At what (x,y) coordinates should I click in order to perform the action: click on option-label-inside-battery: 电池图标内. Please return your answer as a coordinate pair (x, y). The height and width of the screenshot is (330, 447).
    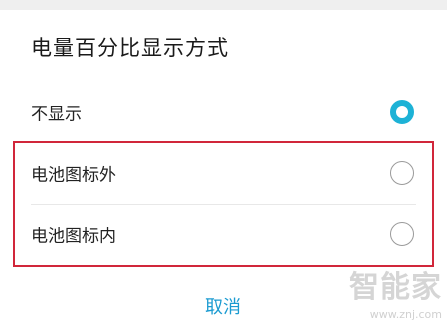
    Looking at the image, I should click on (73, 236).